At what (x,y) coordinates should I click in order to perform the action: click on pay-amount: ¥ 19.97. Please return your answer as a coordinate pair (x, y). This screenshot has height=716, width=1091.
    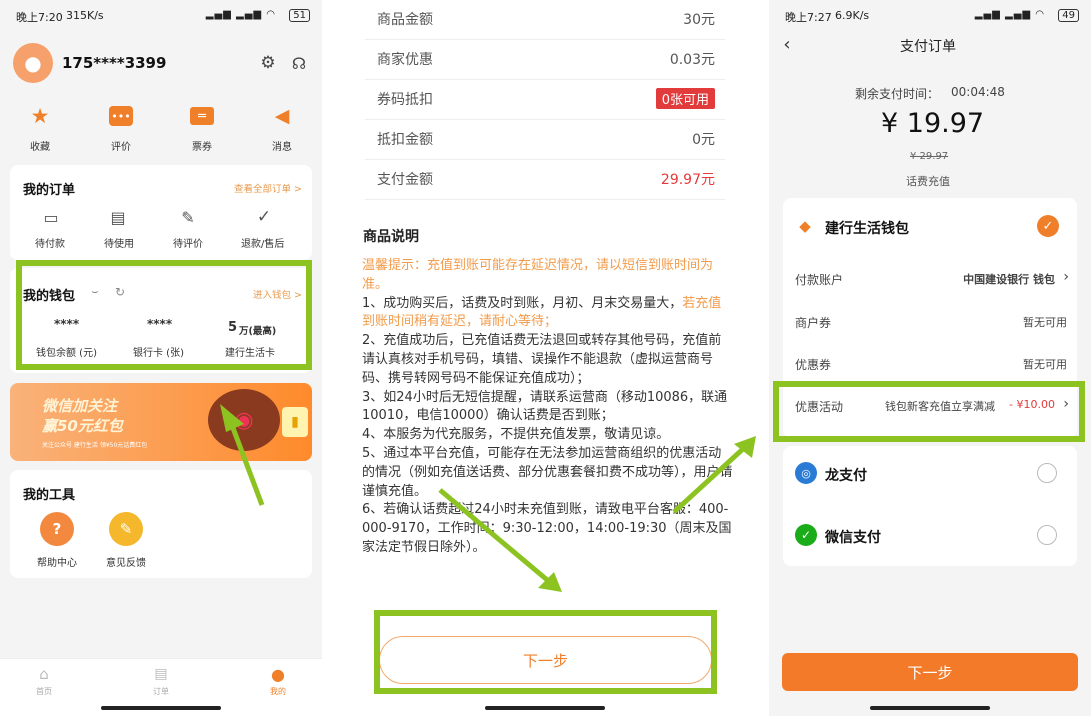
    Looking at the image, I should click on (933, 123).